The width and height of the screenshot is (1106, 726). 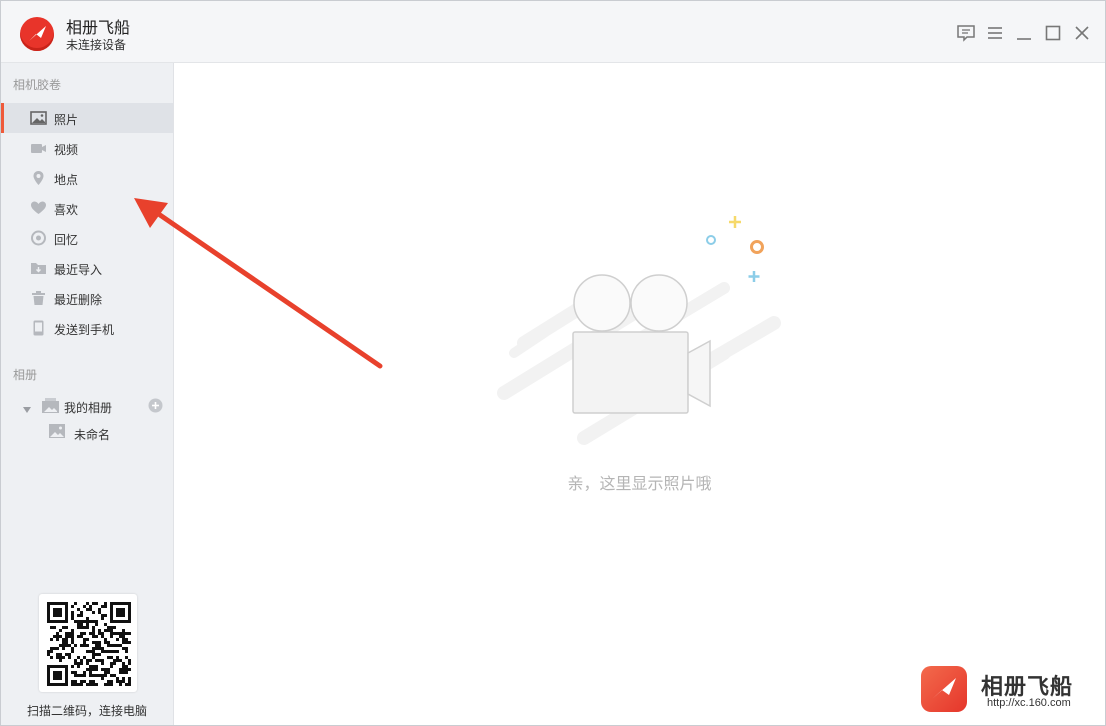 I want to click on sidebar-item-label: 视频, so click(x=66, y=150).